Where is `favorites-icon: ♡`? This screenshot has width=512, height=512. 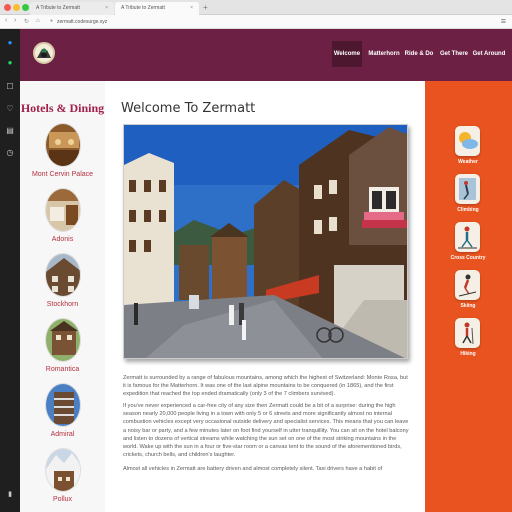
favorites-icon: ♡ is located at coordinates (10, 109).